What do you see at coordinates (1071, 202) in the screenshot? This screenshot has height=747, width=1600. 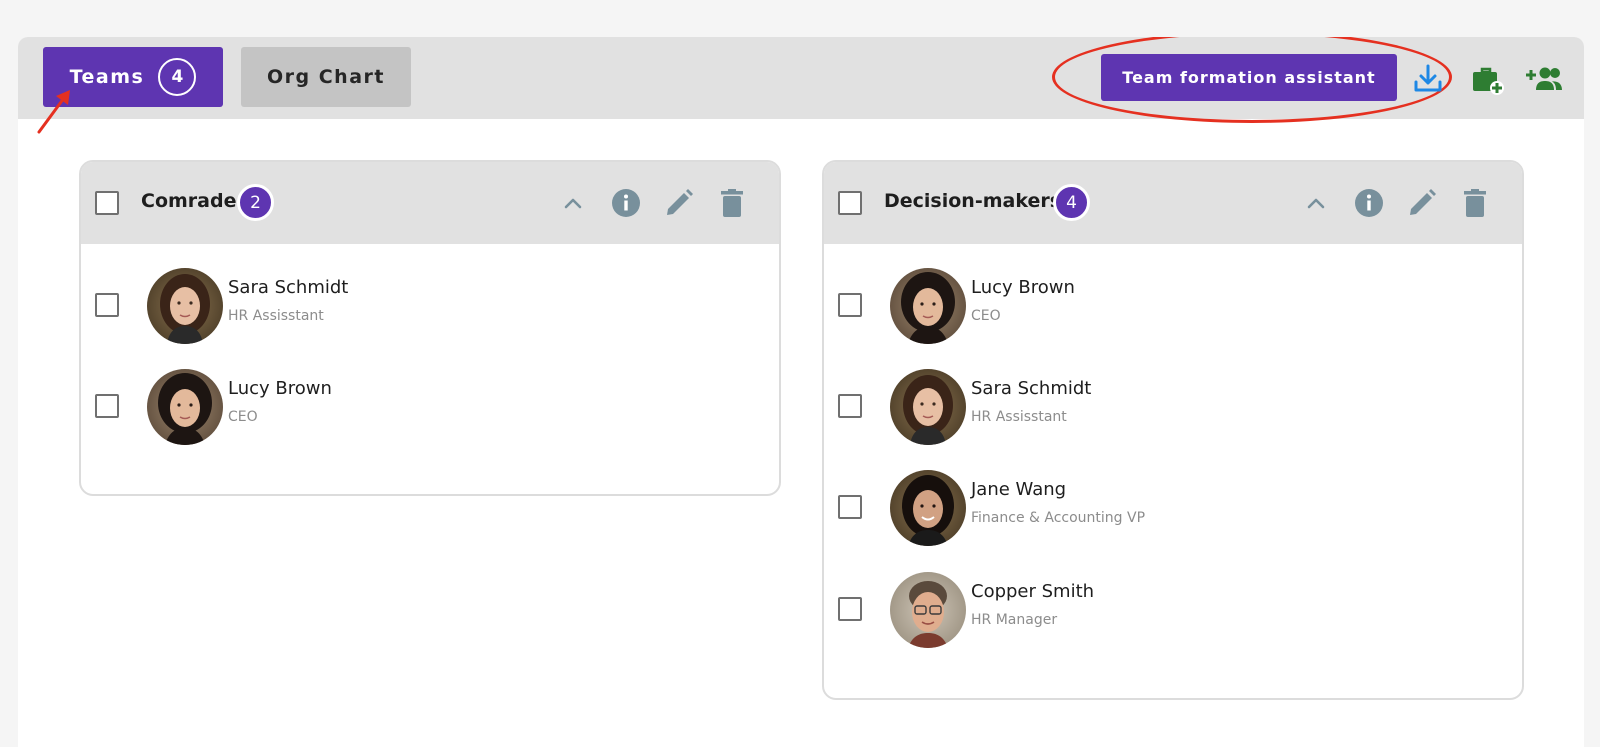 I see `team-member-count-badge: 4` at bounding box center [1071, 202].